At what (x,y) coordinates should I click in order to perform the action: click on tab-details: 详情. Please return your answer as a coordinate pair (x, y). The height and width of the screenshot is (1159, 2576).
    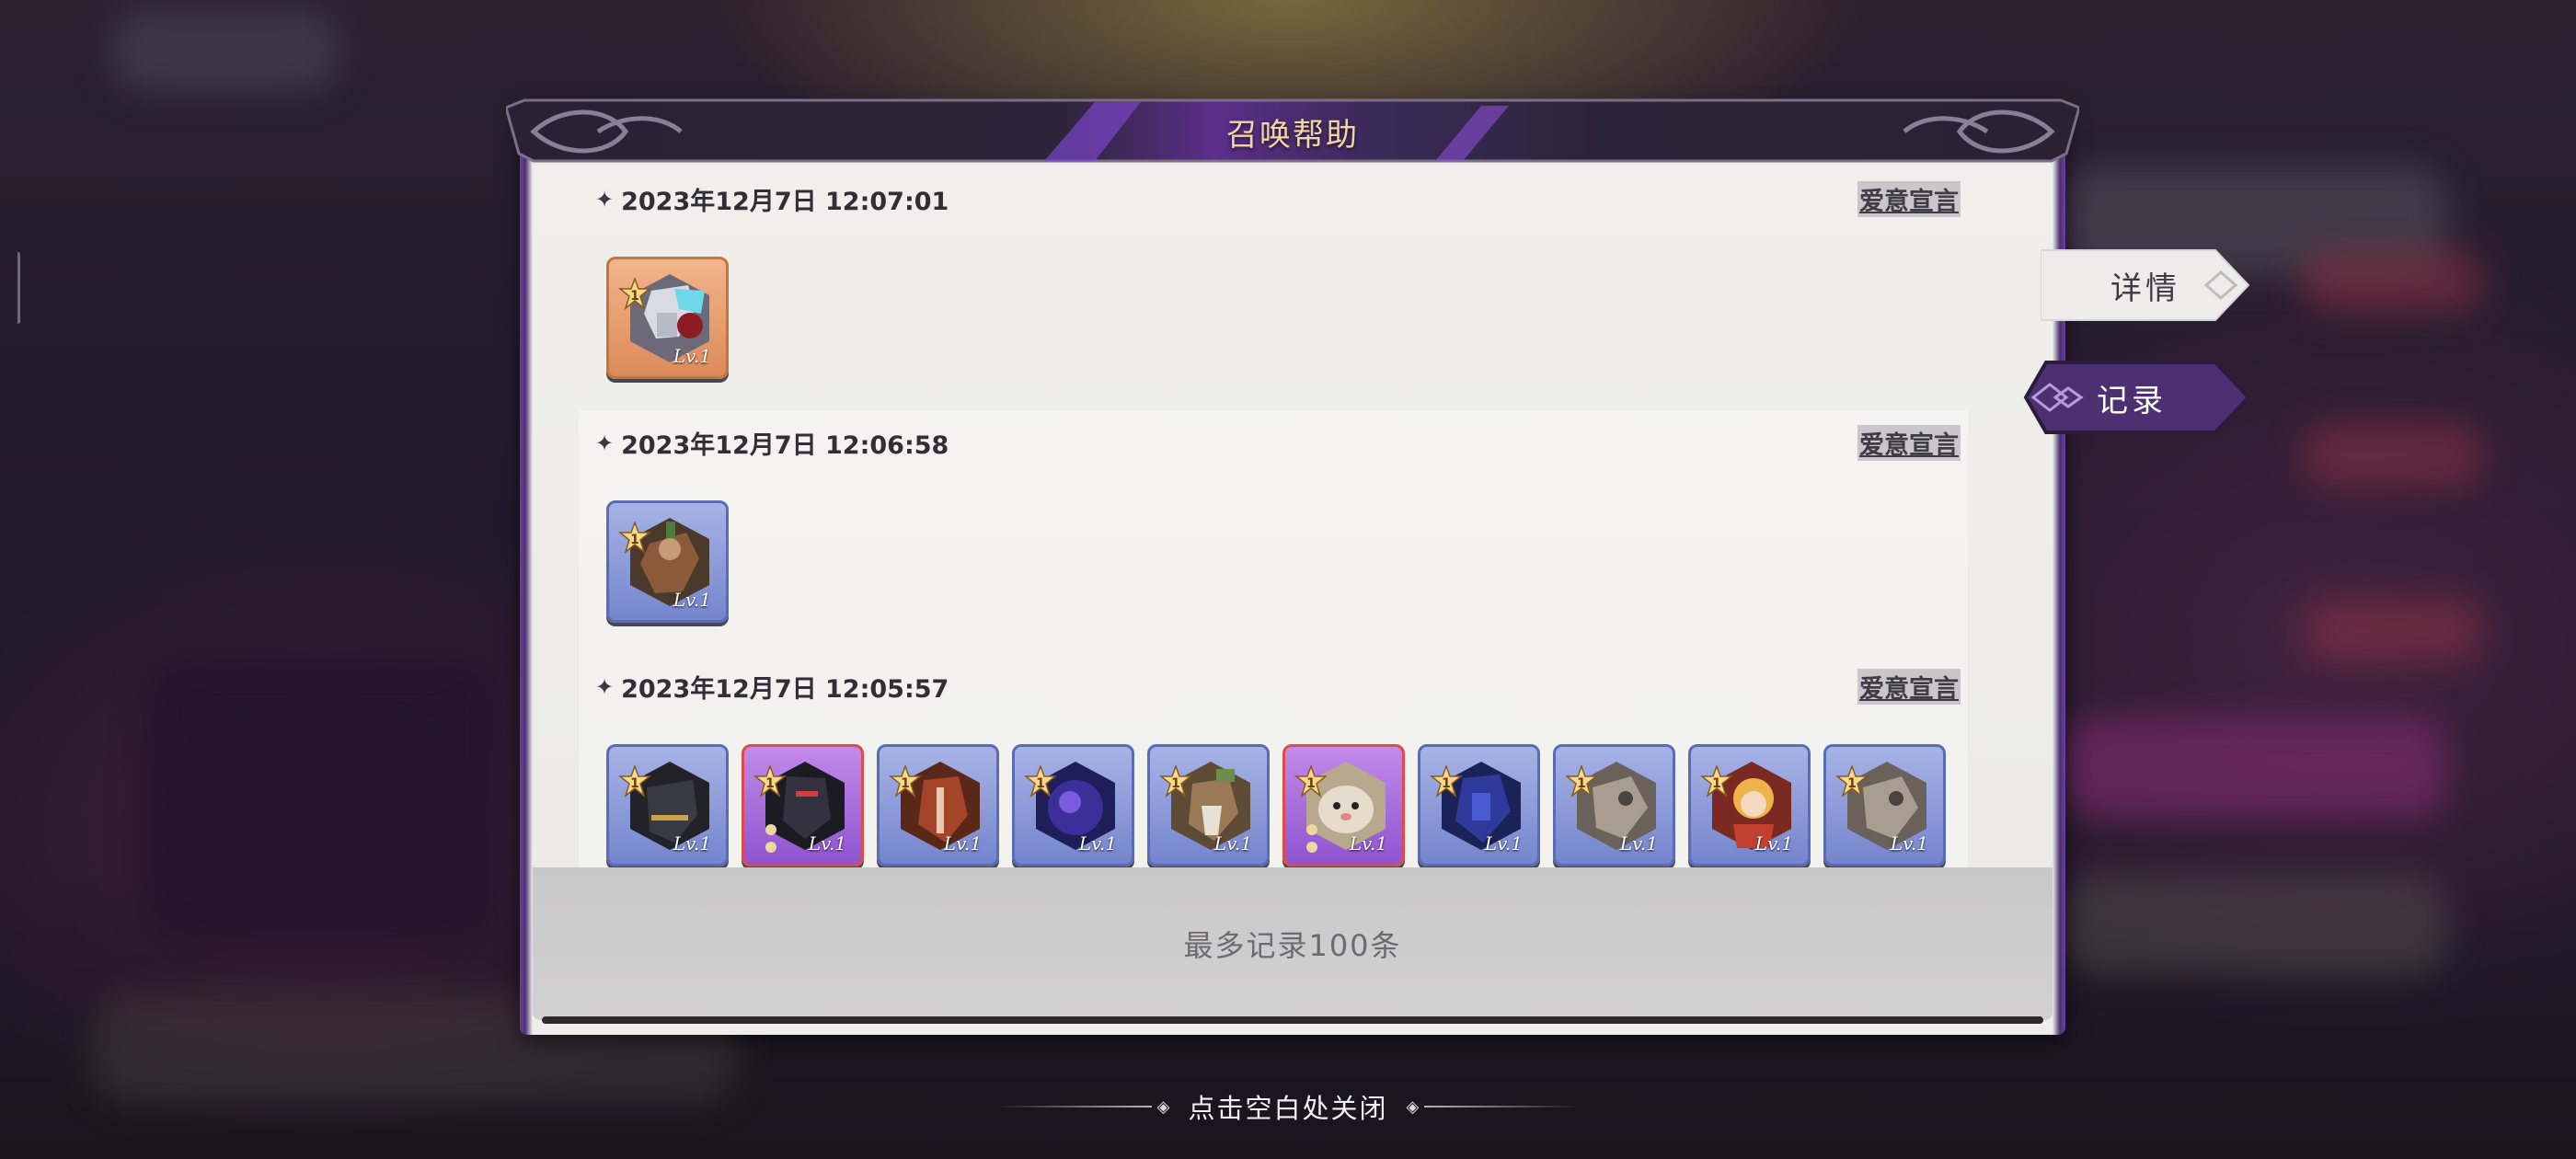
    Looking at the image, I should click on (2145, 285).